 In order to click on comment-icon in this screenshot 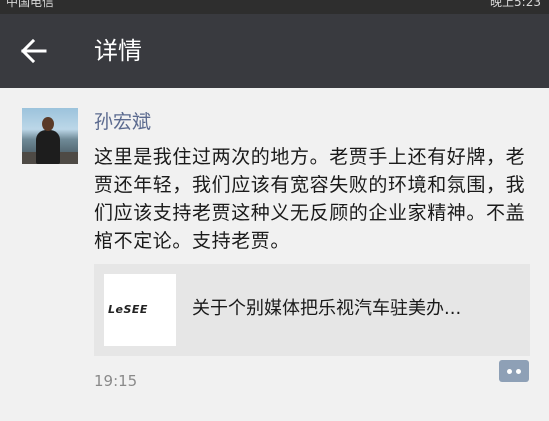, I will do `click(509, 371)`.